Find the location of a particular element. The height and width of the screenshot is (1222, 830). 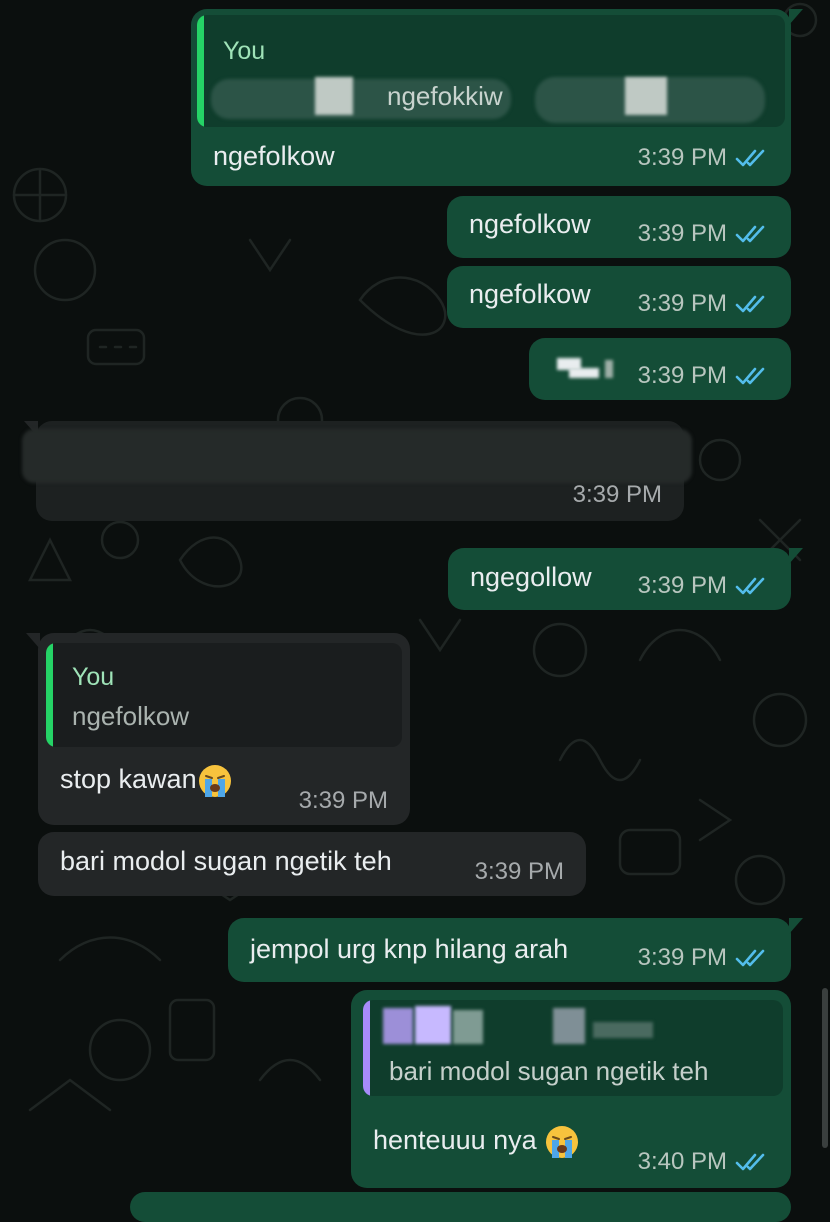

message-bubble-incoming: 3:39 PM is located at coordinates (357, 471).